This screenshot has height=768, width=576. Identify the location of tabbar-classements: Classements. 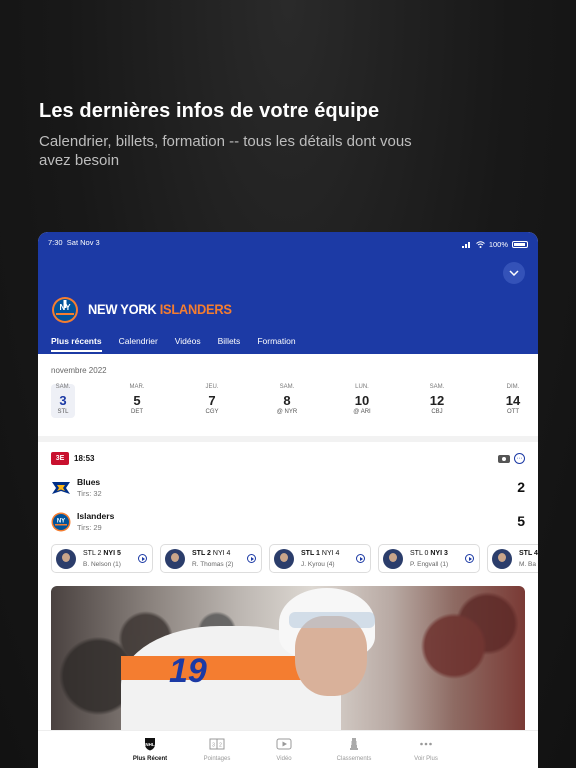
(354, 749).